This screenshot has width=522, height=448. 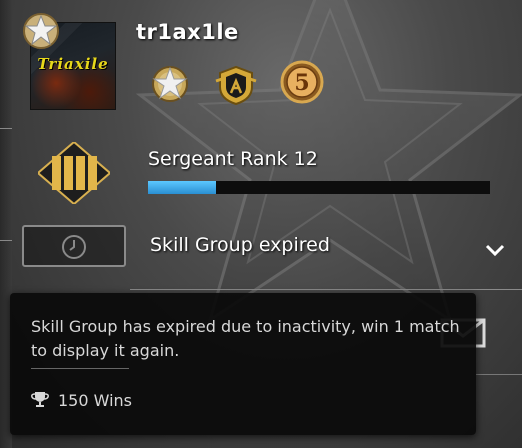 I want to click on crest-coin-icon, so click(x=236, y=85).